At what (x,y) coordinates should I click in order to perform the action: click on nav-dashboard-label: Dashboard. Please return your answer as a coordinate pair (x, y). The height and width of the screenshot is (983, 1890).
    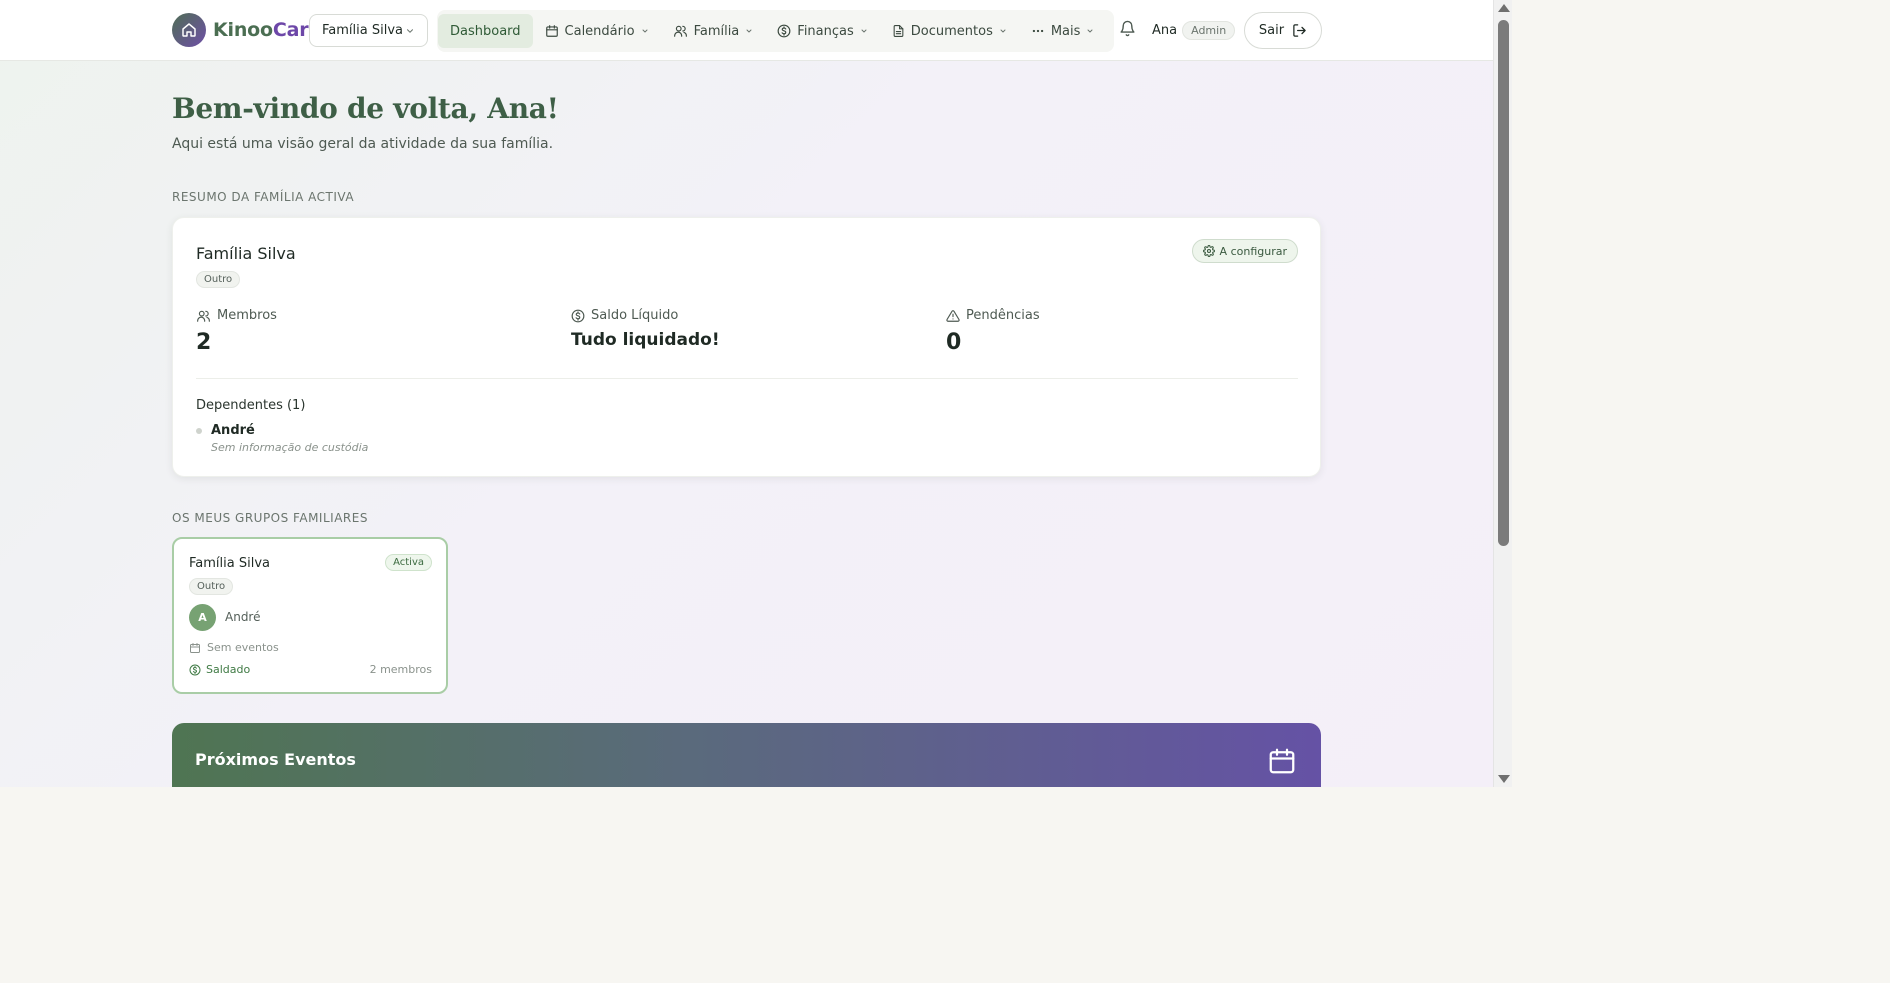
    Looking at the image, I should click on (485, 31).